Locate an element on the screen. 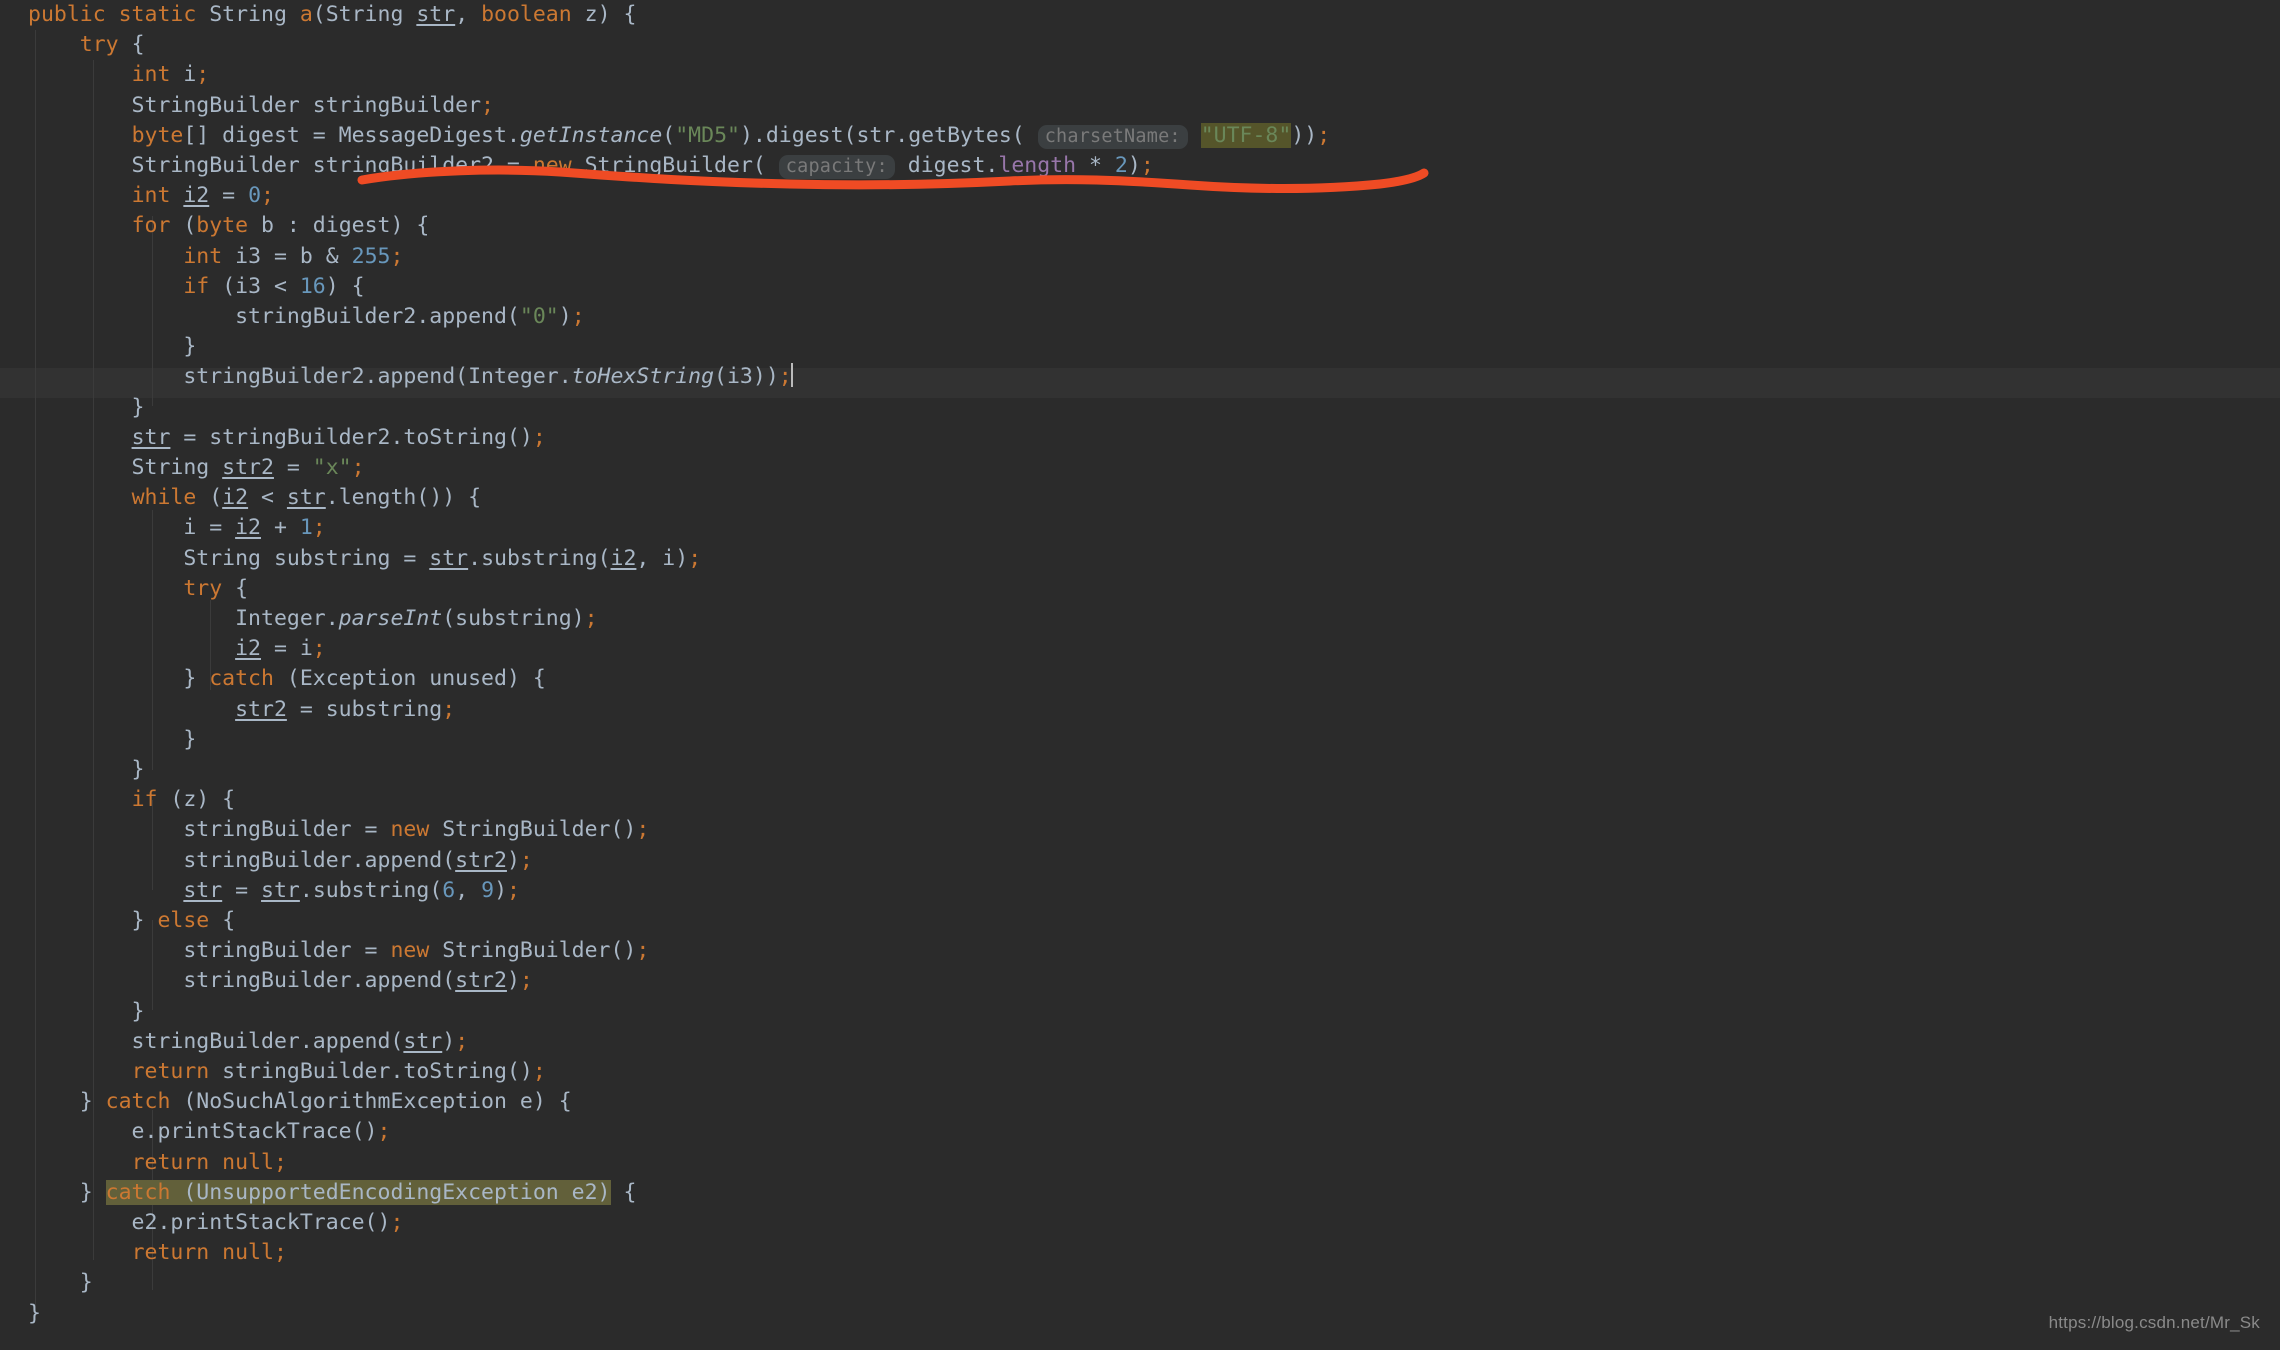 Image resolution: width=2280 pixels, height=1350 pixels. code-line: StringBuilder stringBuilder; is located at coordinates (1140, 106).